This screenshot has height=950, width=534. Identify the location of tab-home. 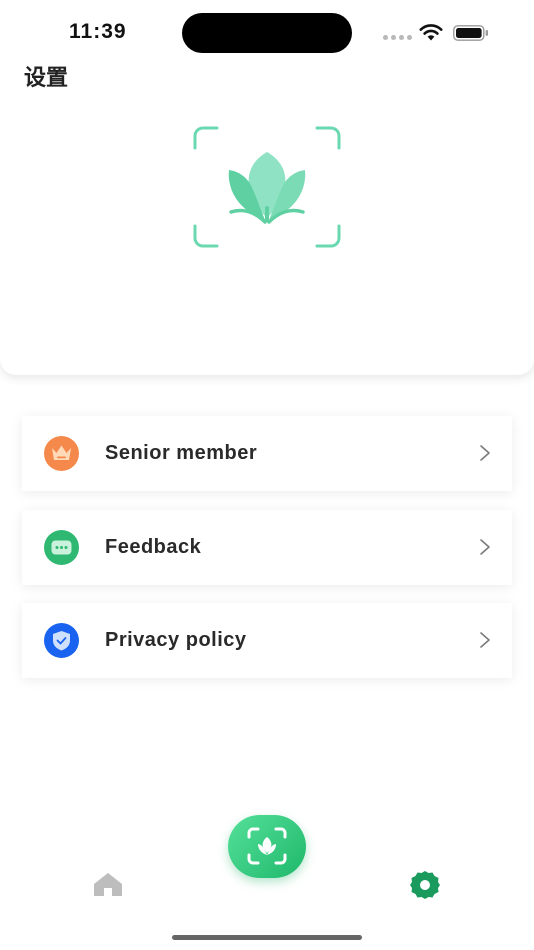
(108, 886).